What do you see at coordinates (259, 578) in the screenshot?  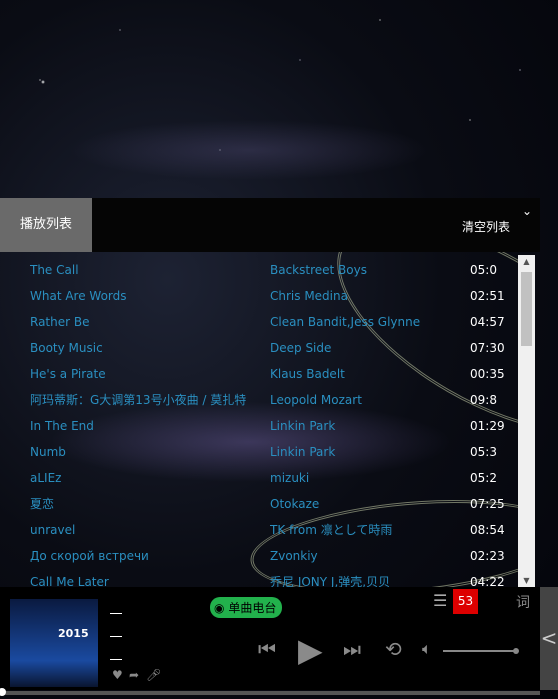 I see `song-row: Call Me Later 乔尼 JONY J,弹壳,贝贝 04:22` at bounding box center [259, 578].